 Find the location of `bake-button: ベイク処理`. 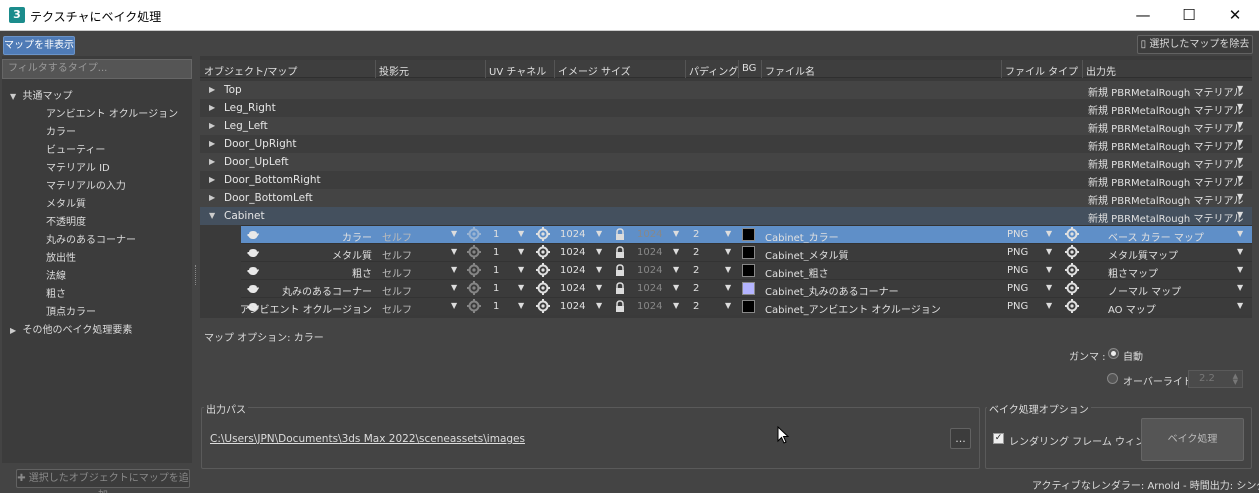

bake-button: ベイク処理 is located at coordinates (1192, 439).